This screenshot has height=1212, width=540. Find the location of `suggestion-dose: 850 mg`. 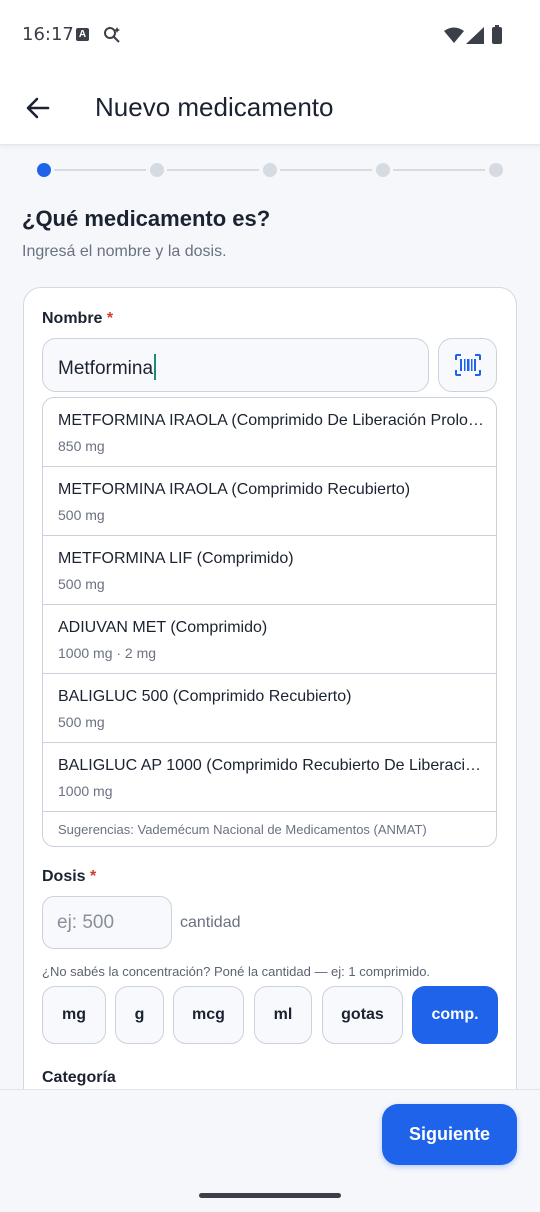

suggestion-dose: 850 mg is located at coordinates (81, 446).